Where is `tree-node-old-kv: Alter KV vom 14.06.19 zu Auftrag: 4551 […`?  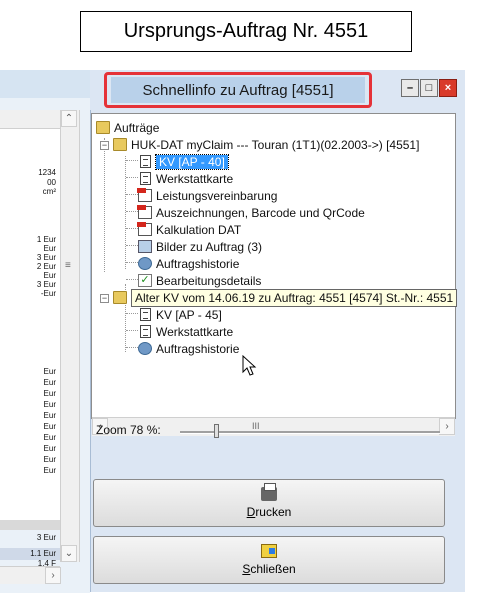 tree-node-old-kv: Alter KV vom 14.06.19 zu Auftrag: 4551 [… is located at coordinates (285, 297).